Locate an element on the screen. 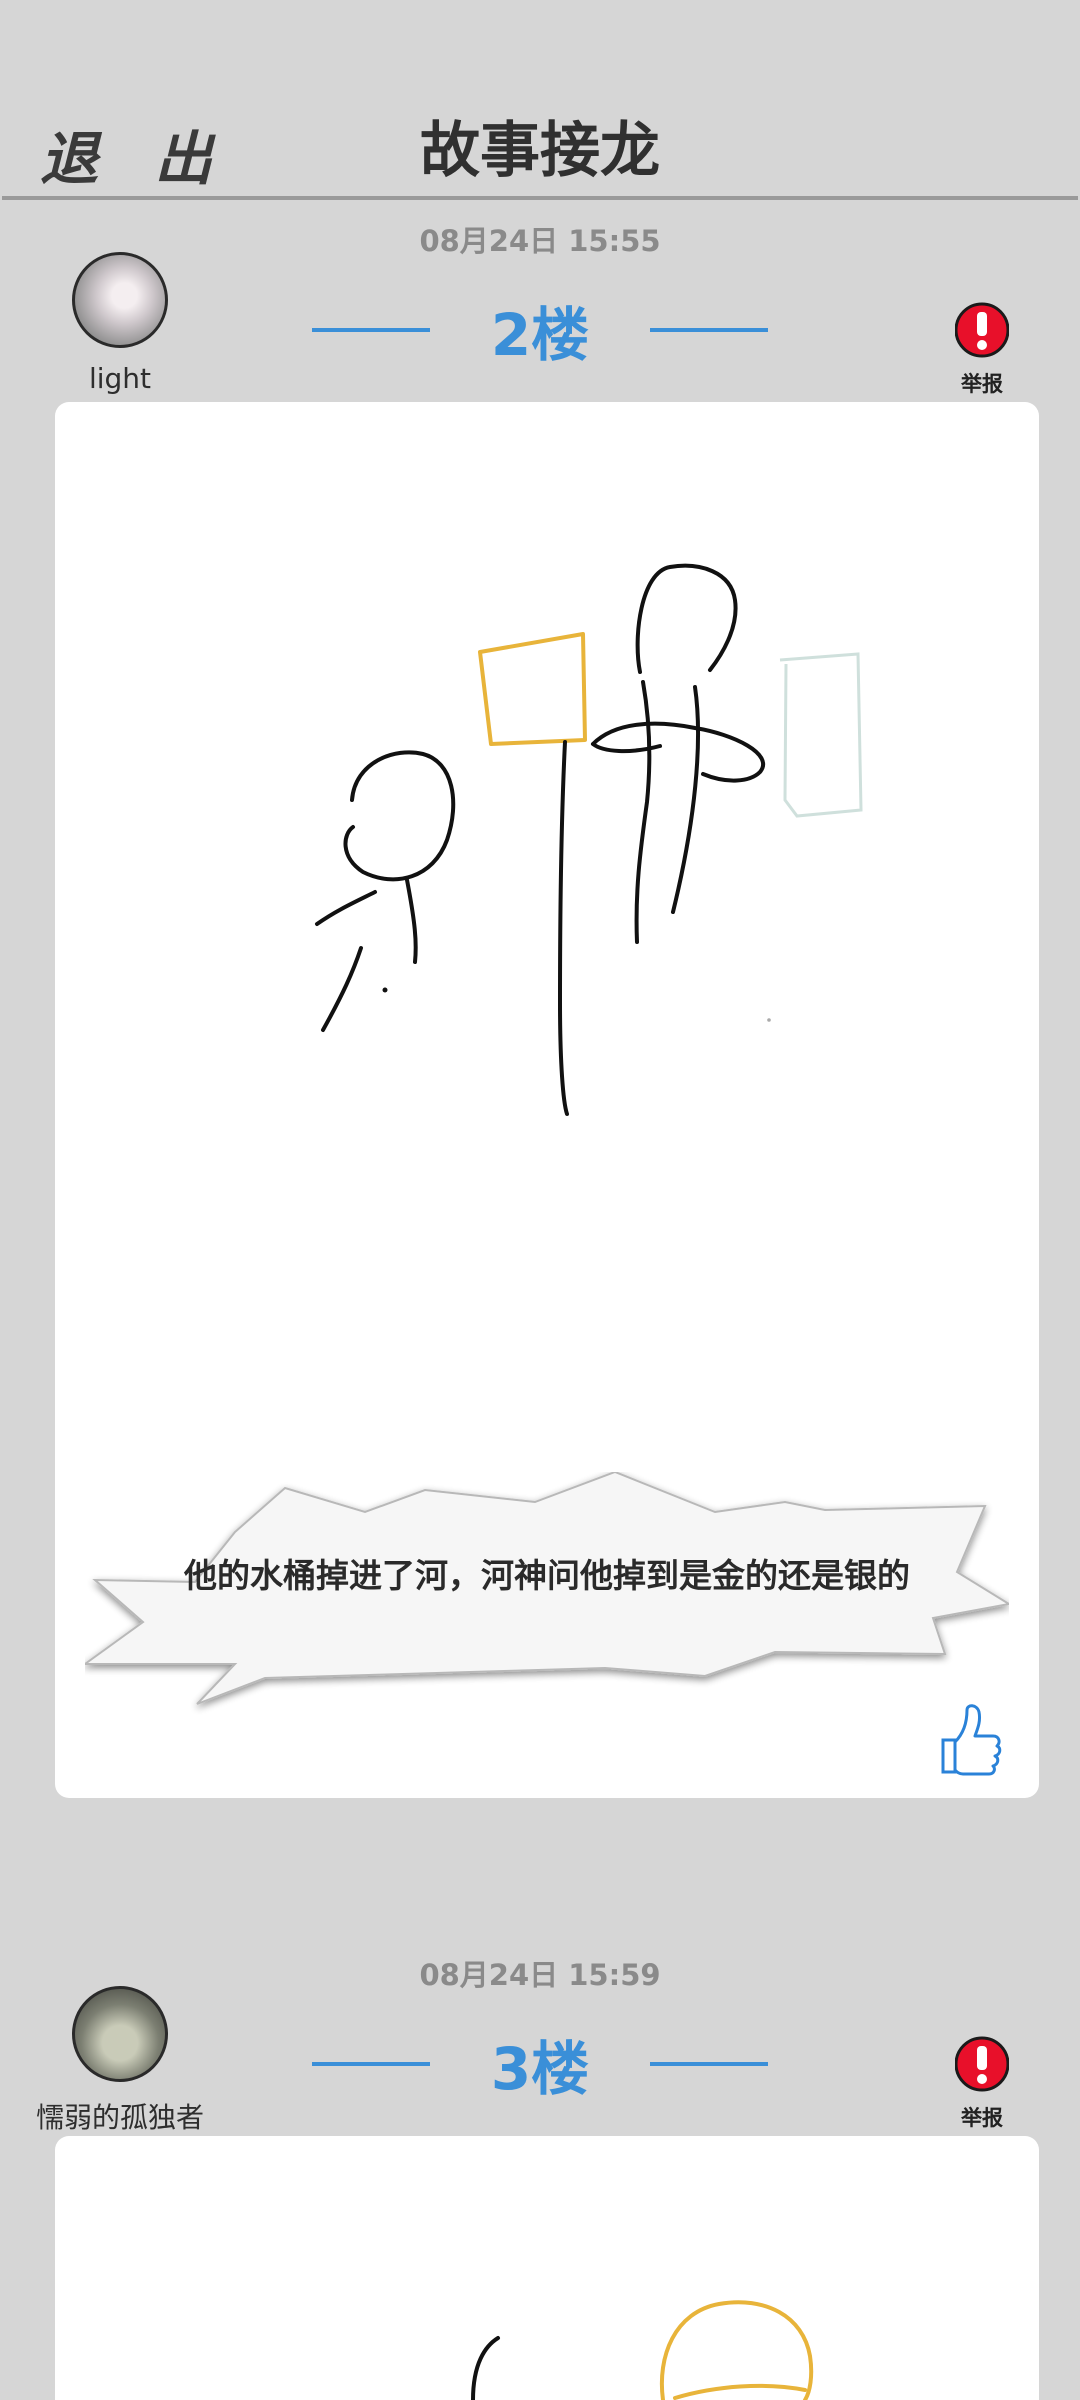 This screenshot has height=2400, width=1080. sketch-drawing is located at coordinates (642, 2350).